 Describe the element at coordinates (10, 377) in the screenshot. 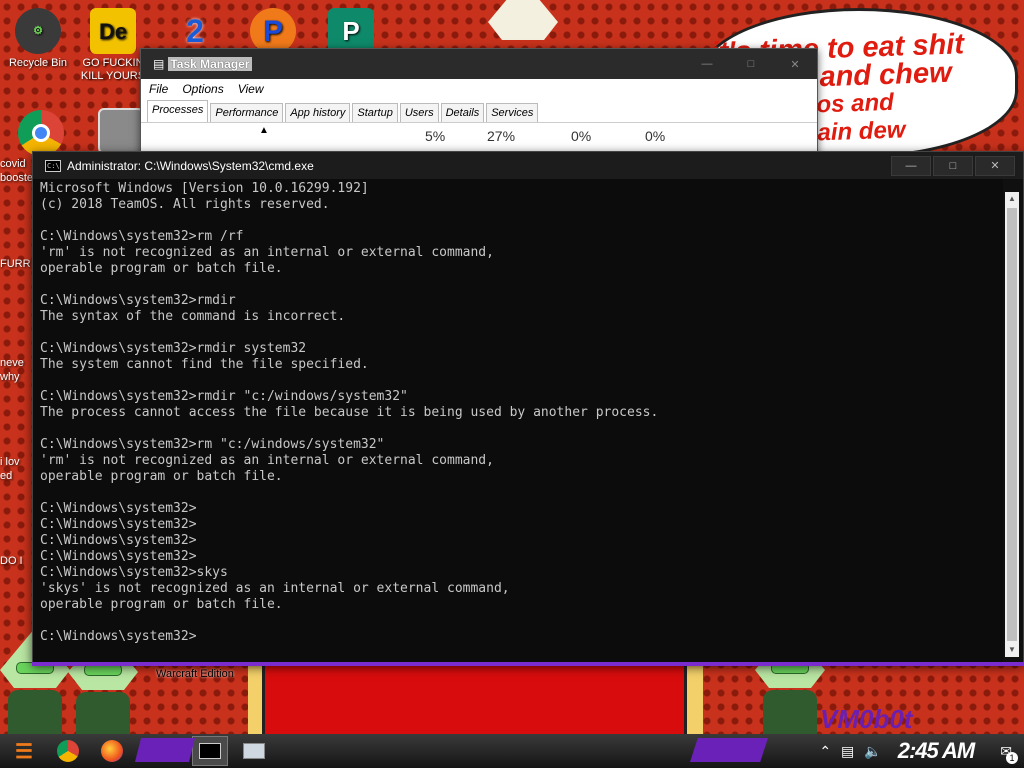

I see `desktop-icon-label-fragment: why` at that location.